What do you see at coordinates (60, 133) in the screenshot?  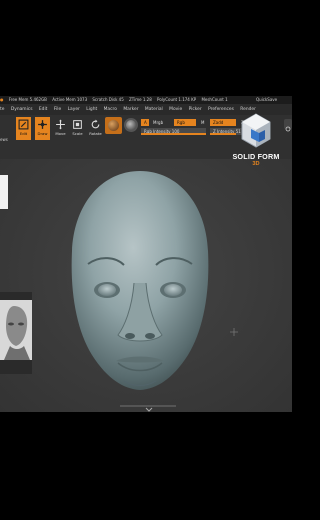 I see `move-label: Move` at bounding box center [60, 133].